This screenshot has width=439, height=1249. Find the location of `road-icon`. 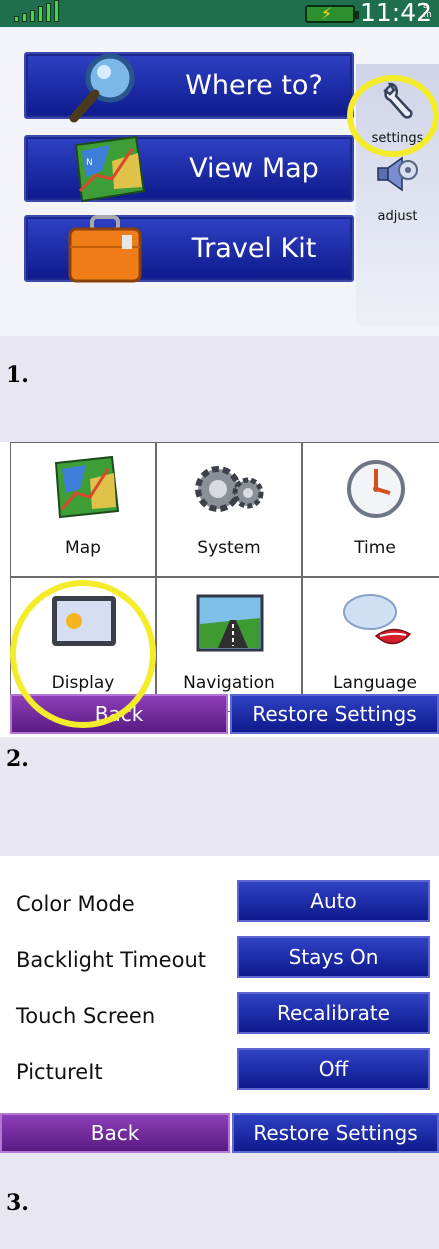

road-icon is located at coordinates (230, 623).